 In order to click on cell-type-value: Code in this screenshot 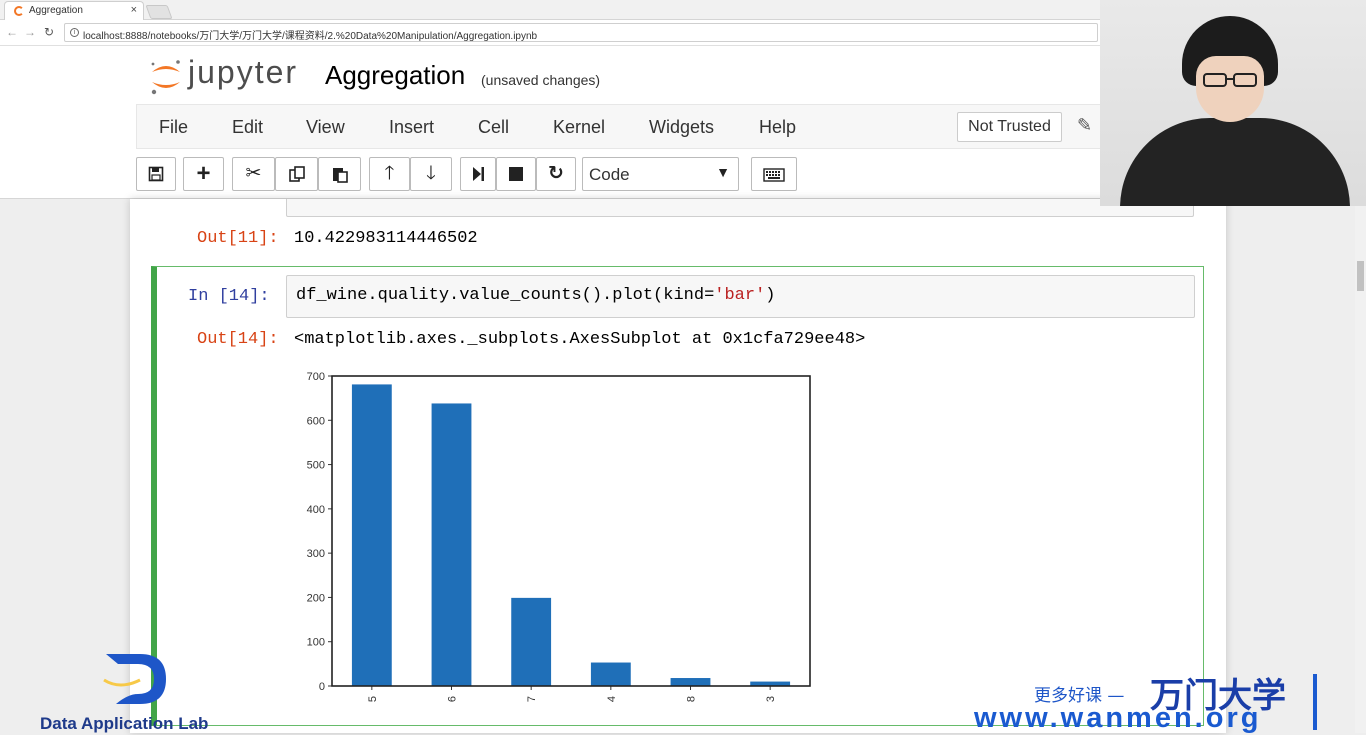, I will do `click(609, 174)`.